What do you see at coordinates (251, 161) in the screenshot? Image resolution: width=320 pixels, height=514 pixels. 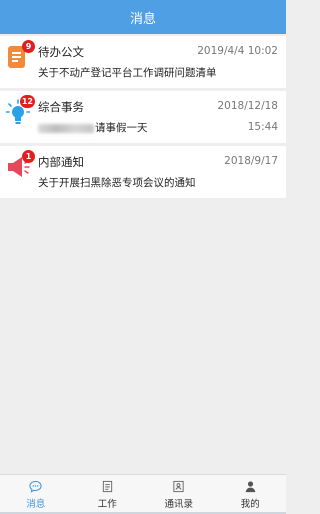 I see `message-date: 2018/9/17` at bounding box center [251, 161].